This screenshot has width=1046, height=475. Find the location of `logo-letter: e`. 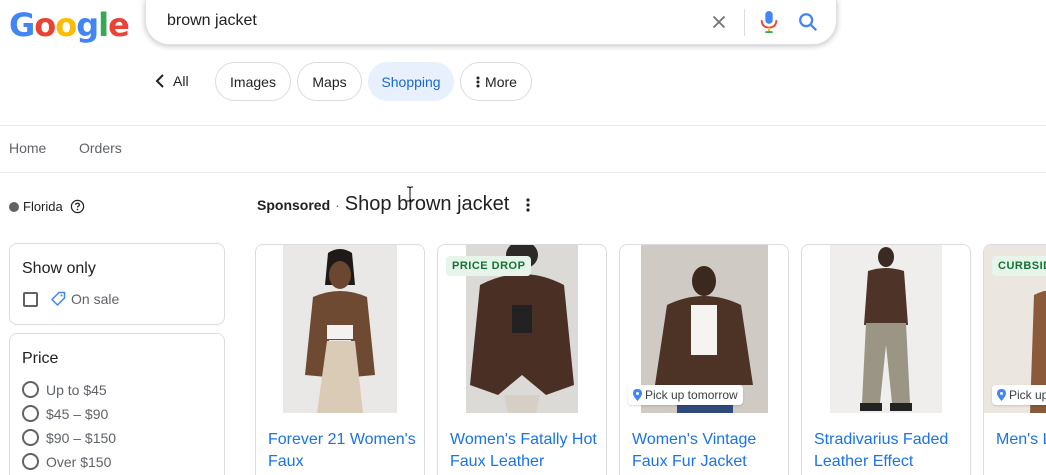

logo-letter: e is located at coordinates (119, 25).